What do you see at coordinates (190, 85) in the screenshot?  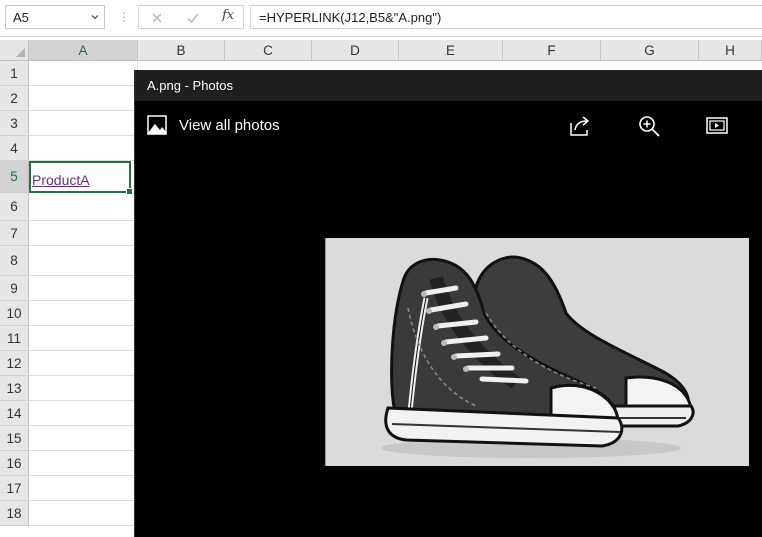 I see `window-title: A.png - Photos` at bounding box center [190, 85].